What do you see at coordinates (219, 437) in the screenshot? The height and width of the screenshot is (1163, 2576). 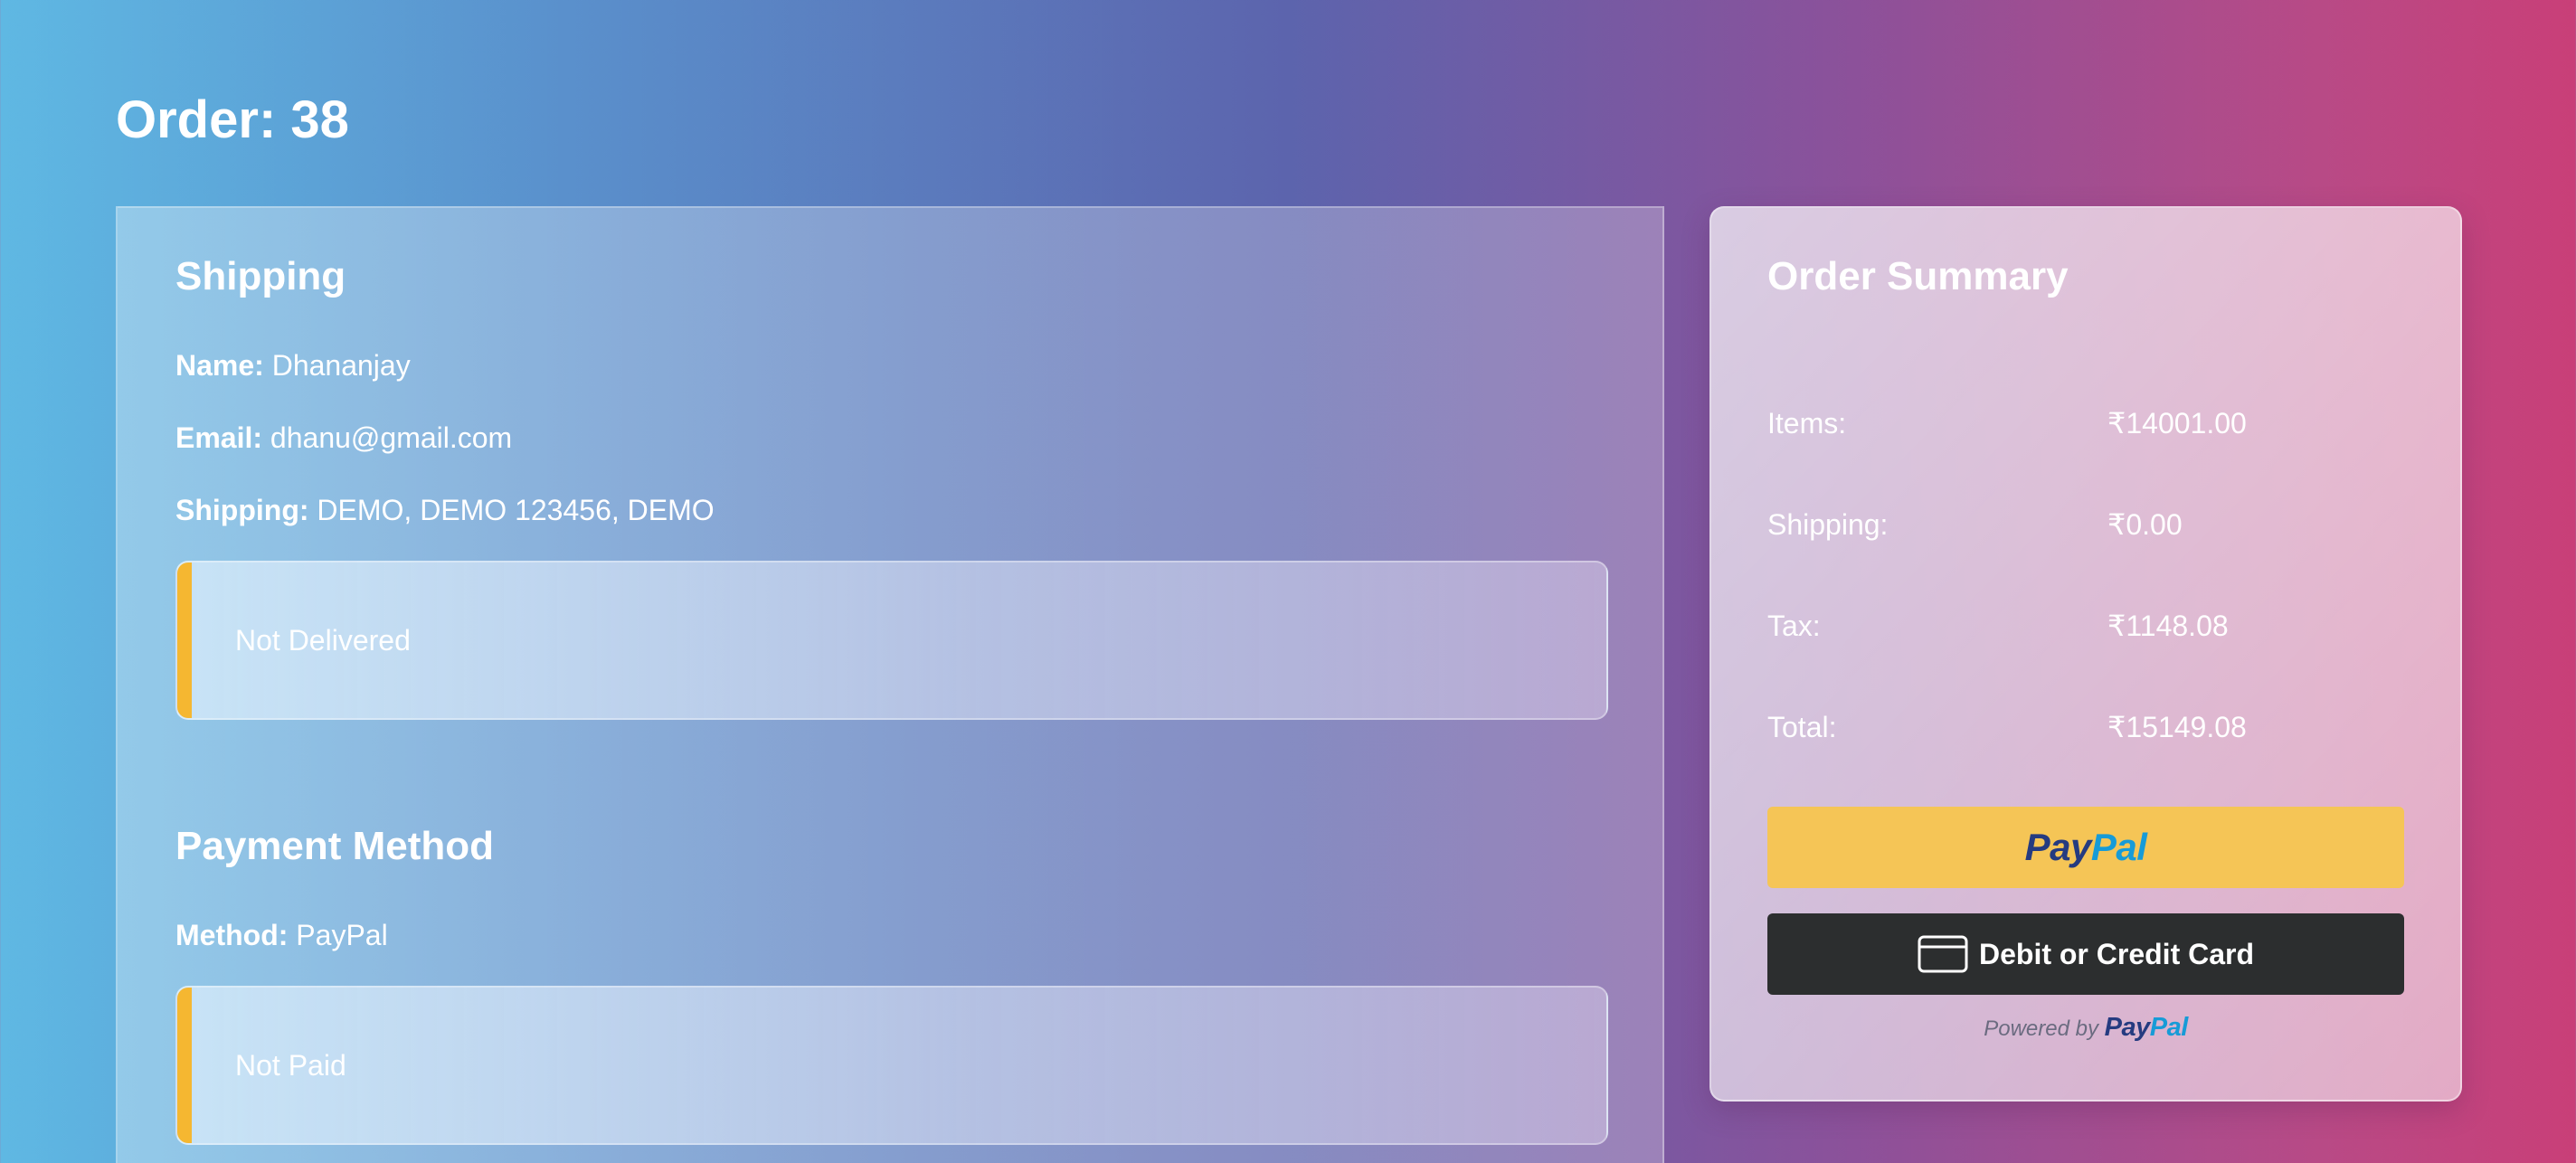 I see `shipping-email-label: Email:` at bounding box center [219, 437].